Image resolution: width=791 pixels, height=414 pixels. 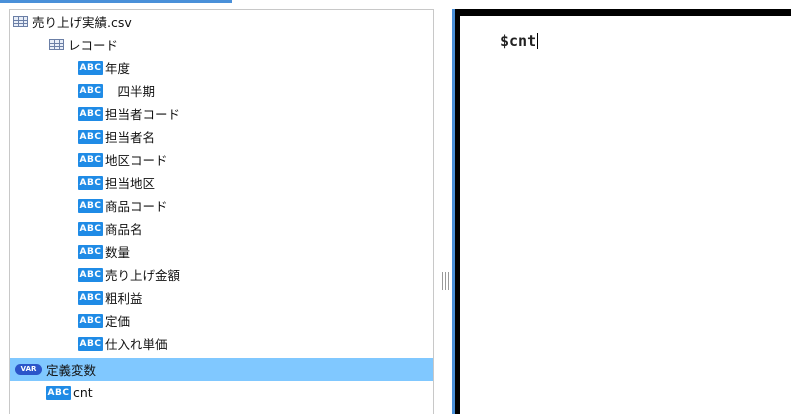 What do you see at coordinates (130, 137) in the screenshot?
I see `tree-field-label: 担当者名` at bounding box center [130, 137].